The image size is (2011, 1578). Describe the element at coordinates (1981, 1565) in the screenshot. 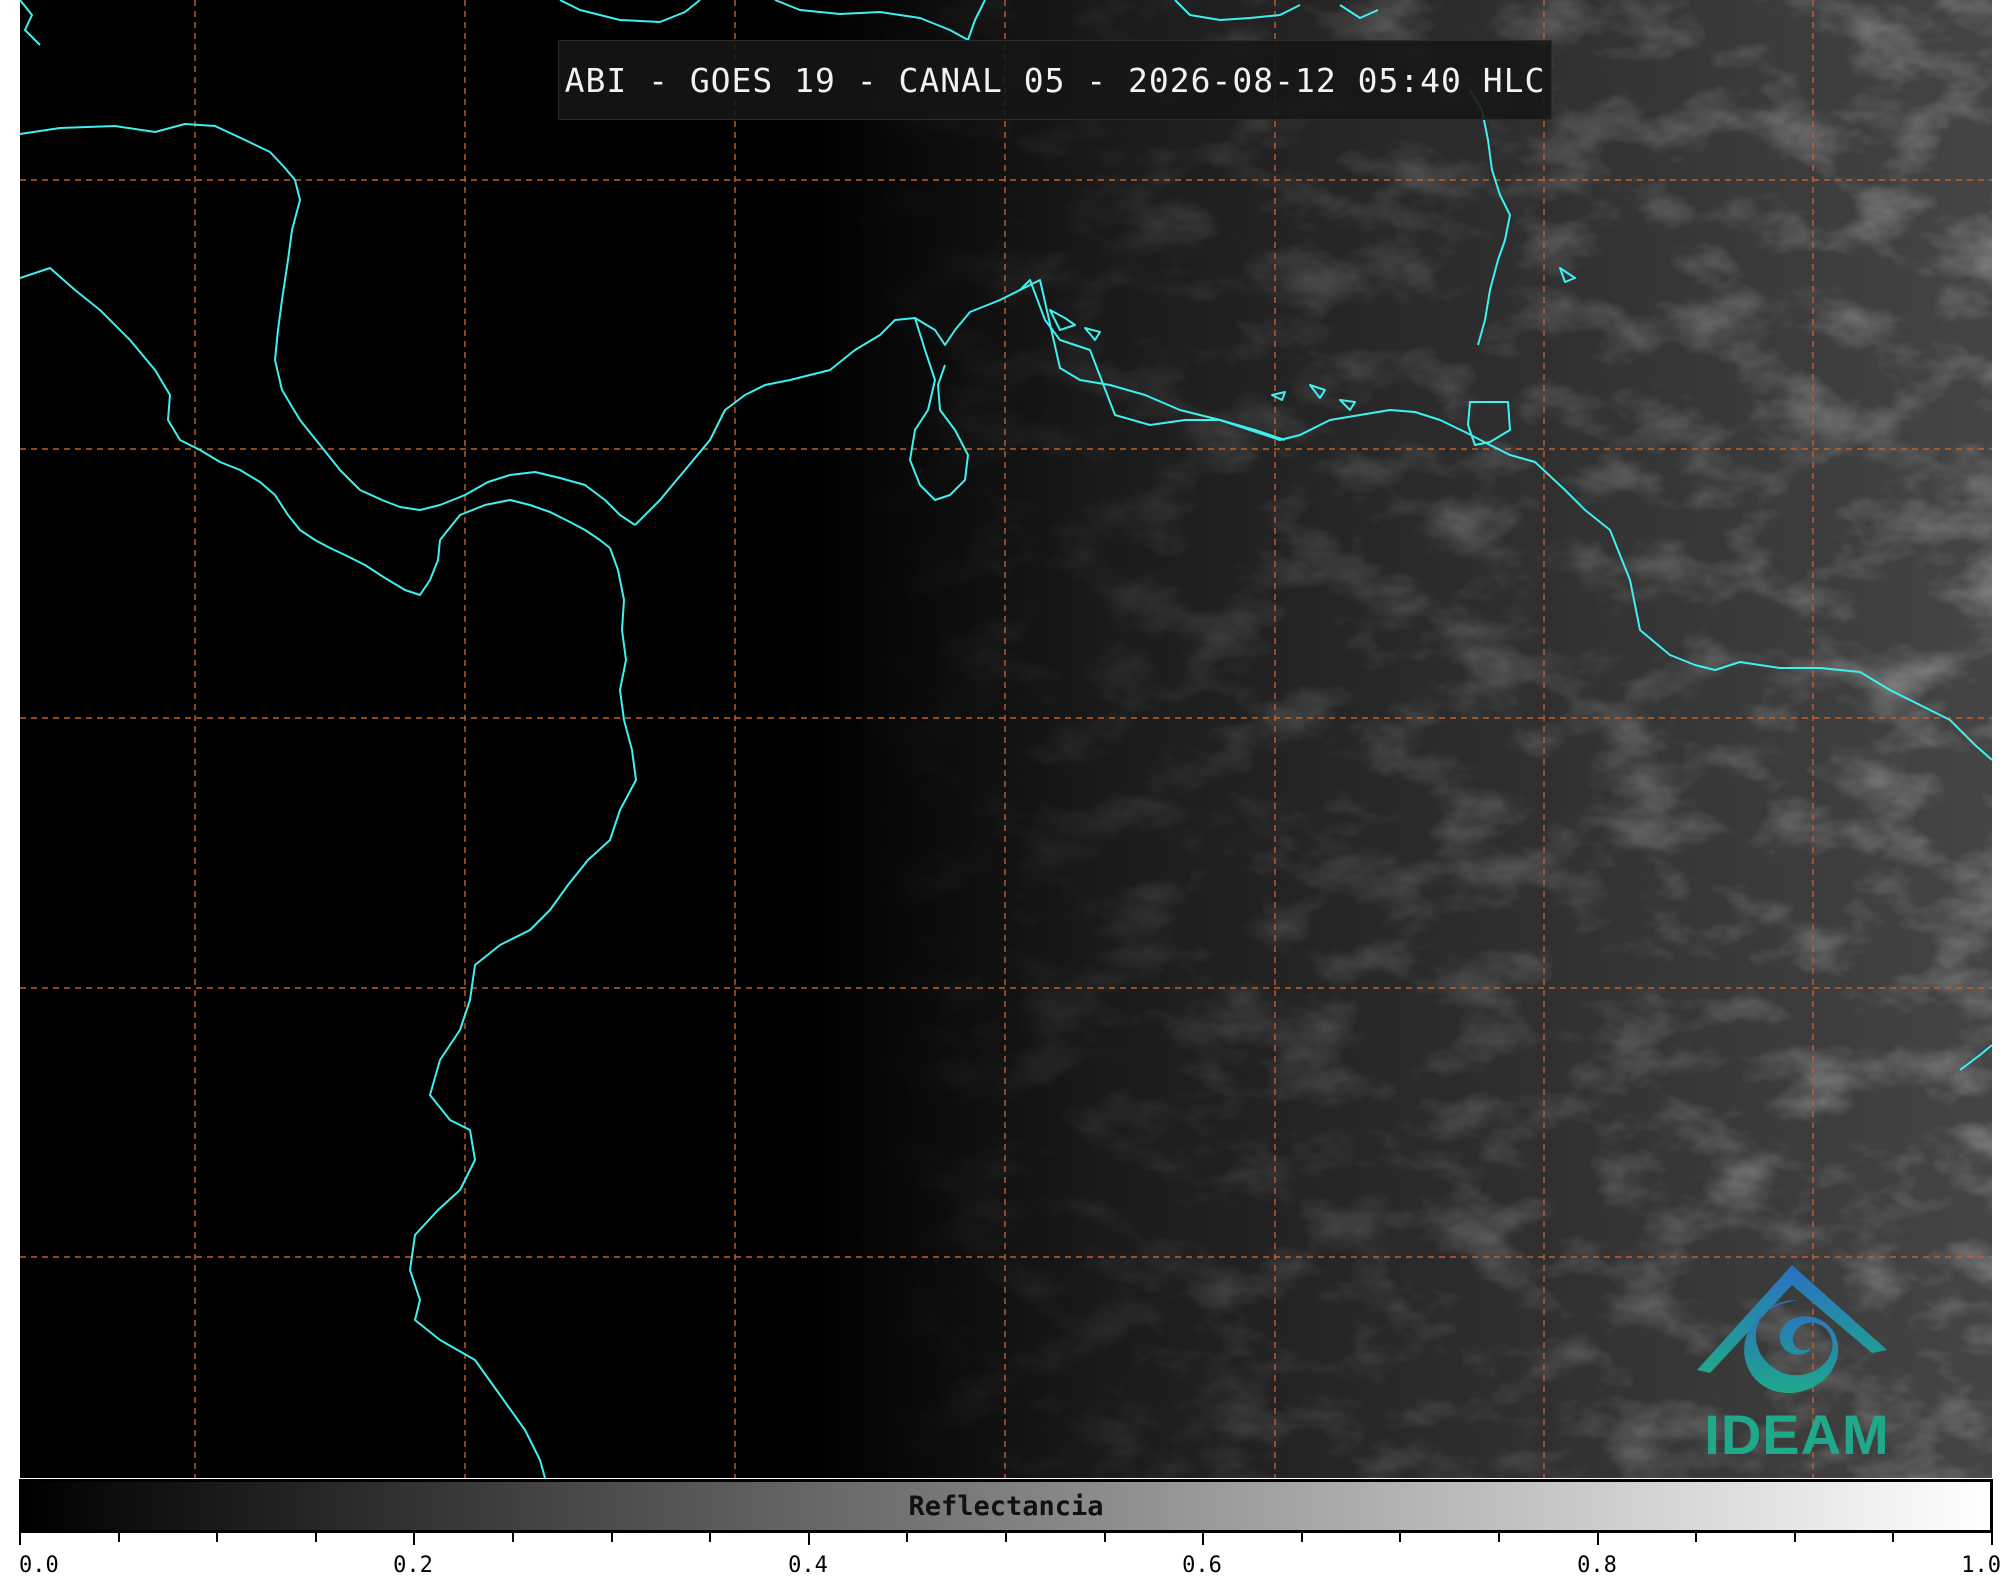

I see `colorbar-tick-label: 1.0` at that location.